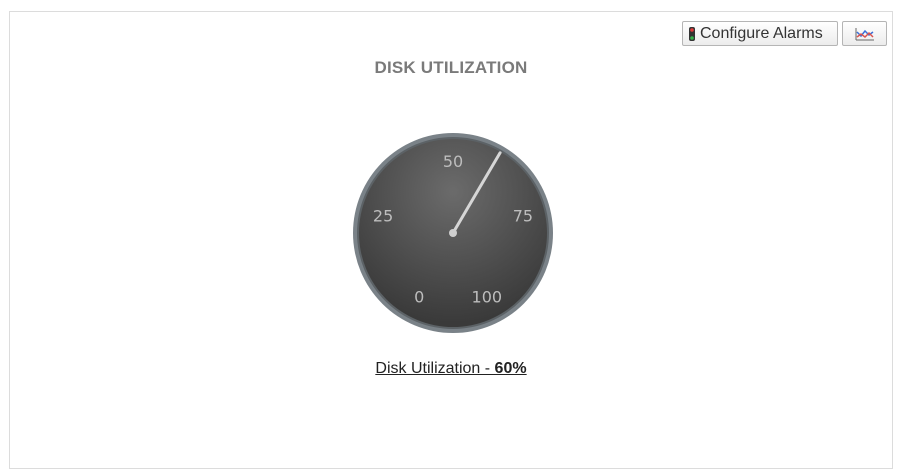 This screenshot has width=903, height=476. What do you see at coordinates (523, 216) in the screenshot?
I see `gauge-tick-label: 75` at bounding box center [523, 216].